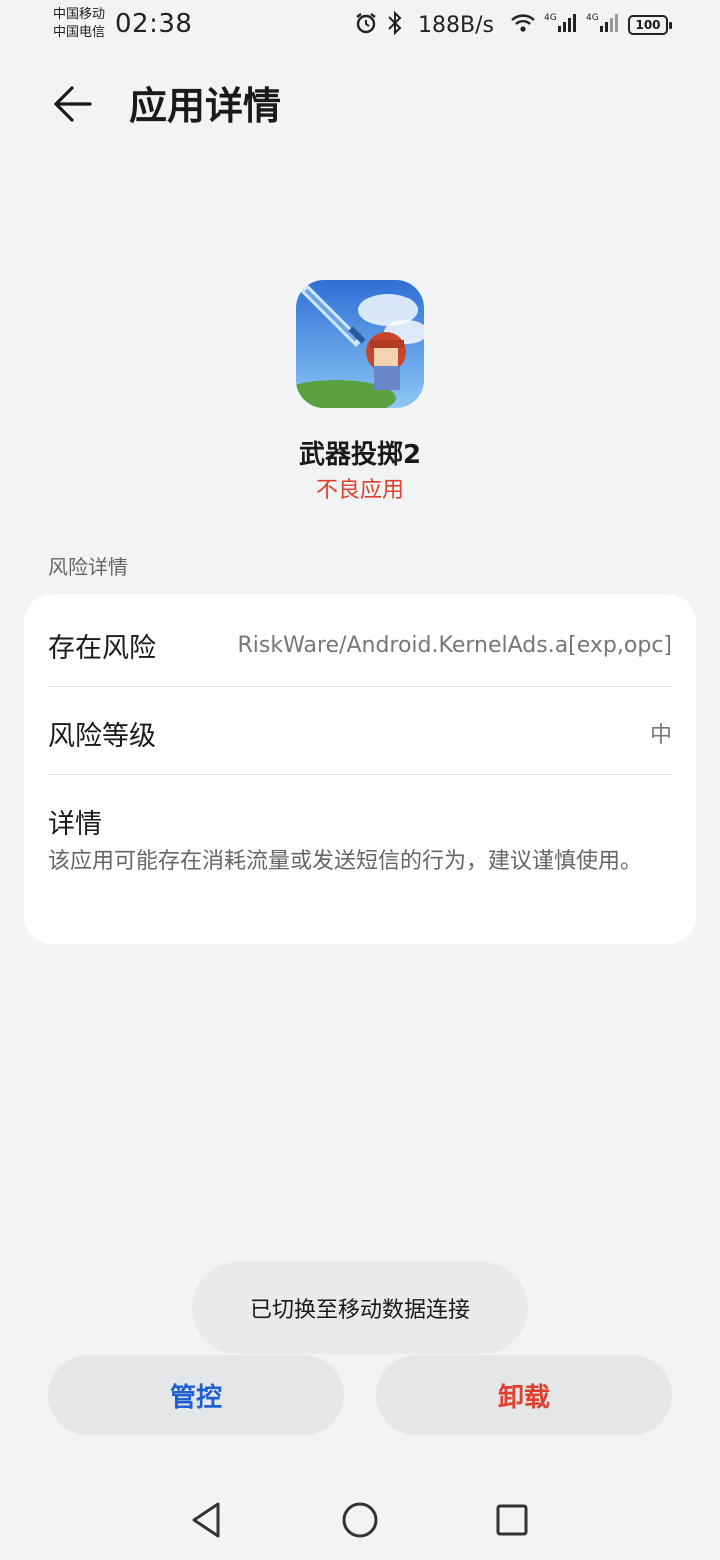 The height and width of the screenshot is (1560, 720). I want to click on net-speed: 188B/s, so click(456, 25).